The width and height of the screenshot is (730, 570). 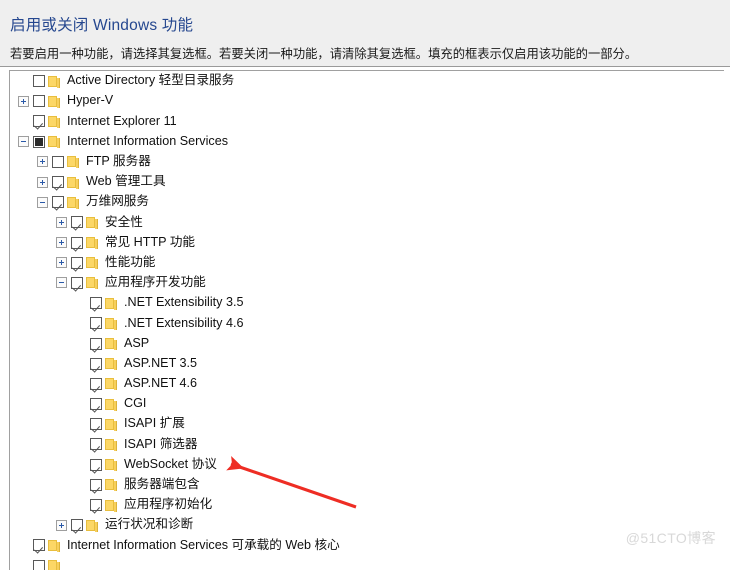 What do you see at coordinates (147, 142) in the screenshot?
I see `tree-item-label: Internet Information Services` at bounding box center [147, 142].